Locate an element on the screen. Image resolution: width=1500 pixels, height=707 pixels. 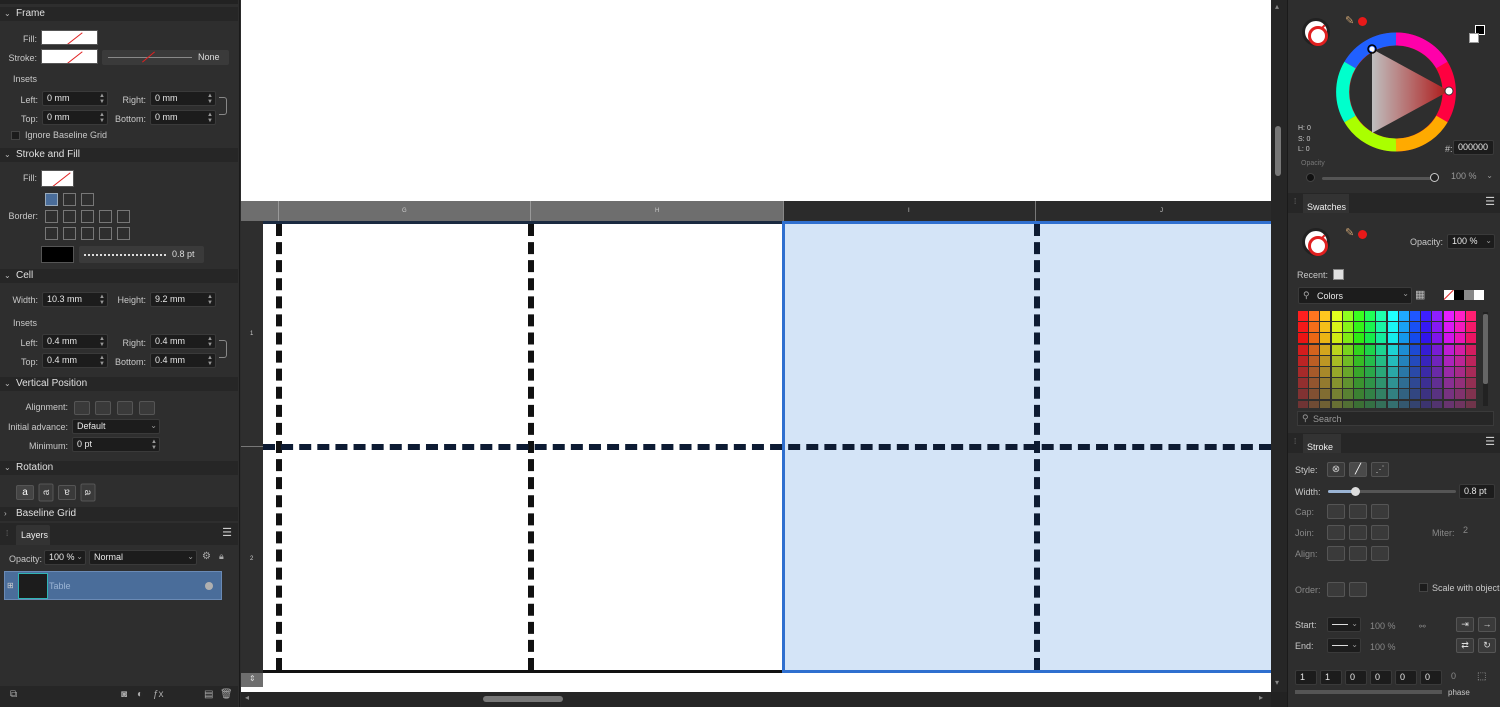
menu-icon: ☰ is located at coordinates (1490, 202).